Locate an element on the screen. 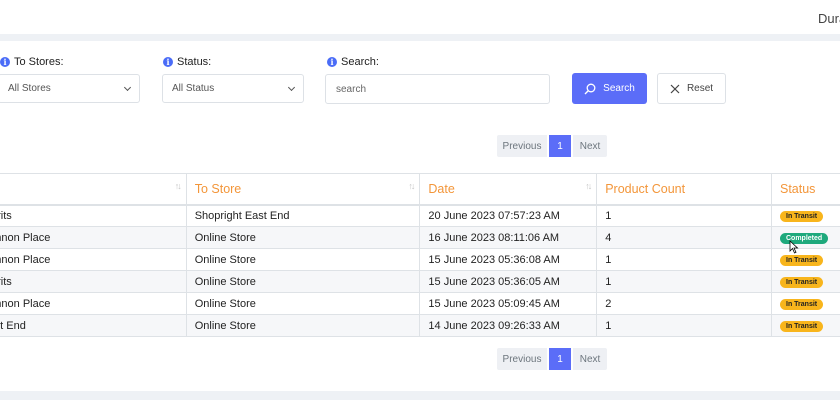 The width and height of the screenshot is (840, 400). search-button-label: Search is located at coordinates (619, 88).